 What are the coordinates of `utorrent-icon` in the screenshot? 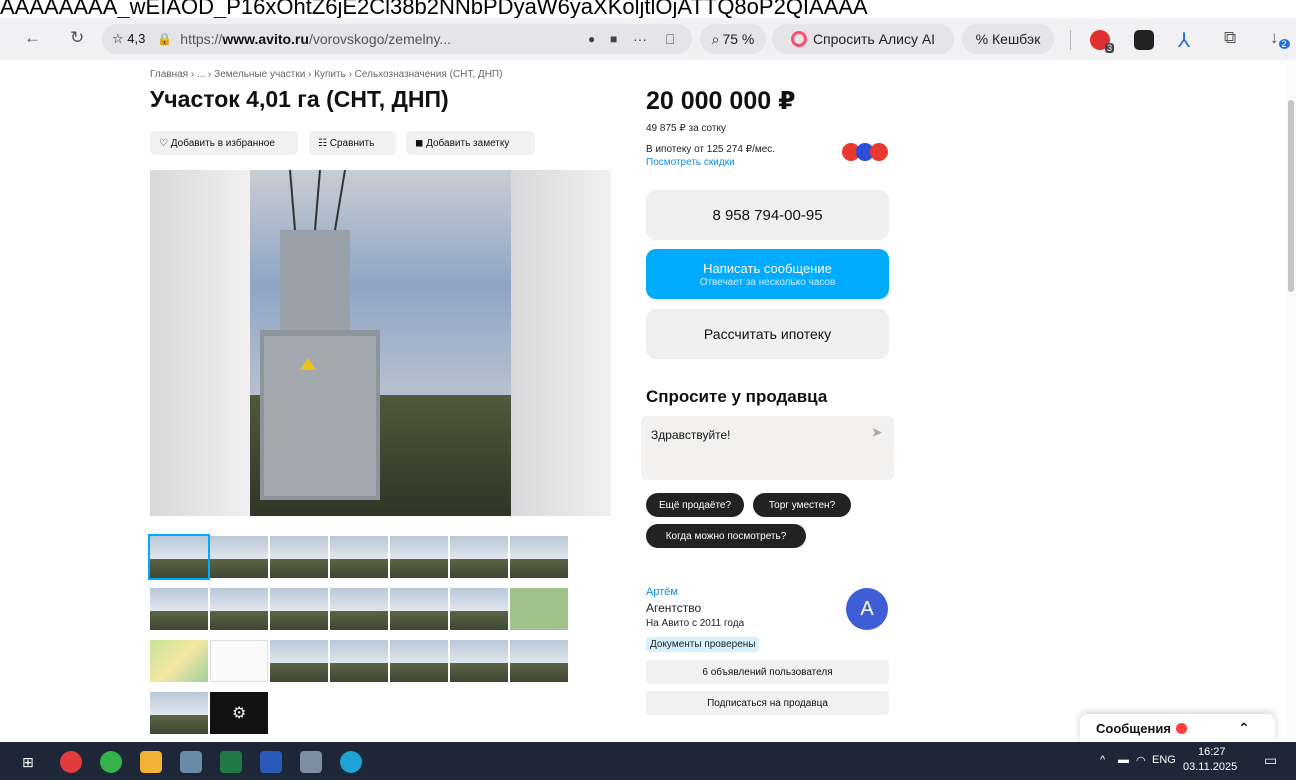 It's located at (111, 762).